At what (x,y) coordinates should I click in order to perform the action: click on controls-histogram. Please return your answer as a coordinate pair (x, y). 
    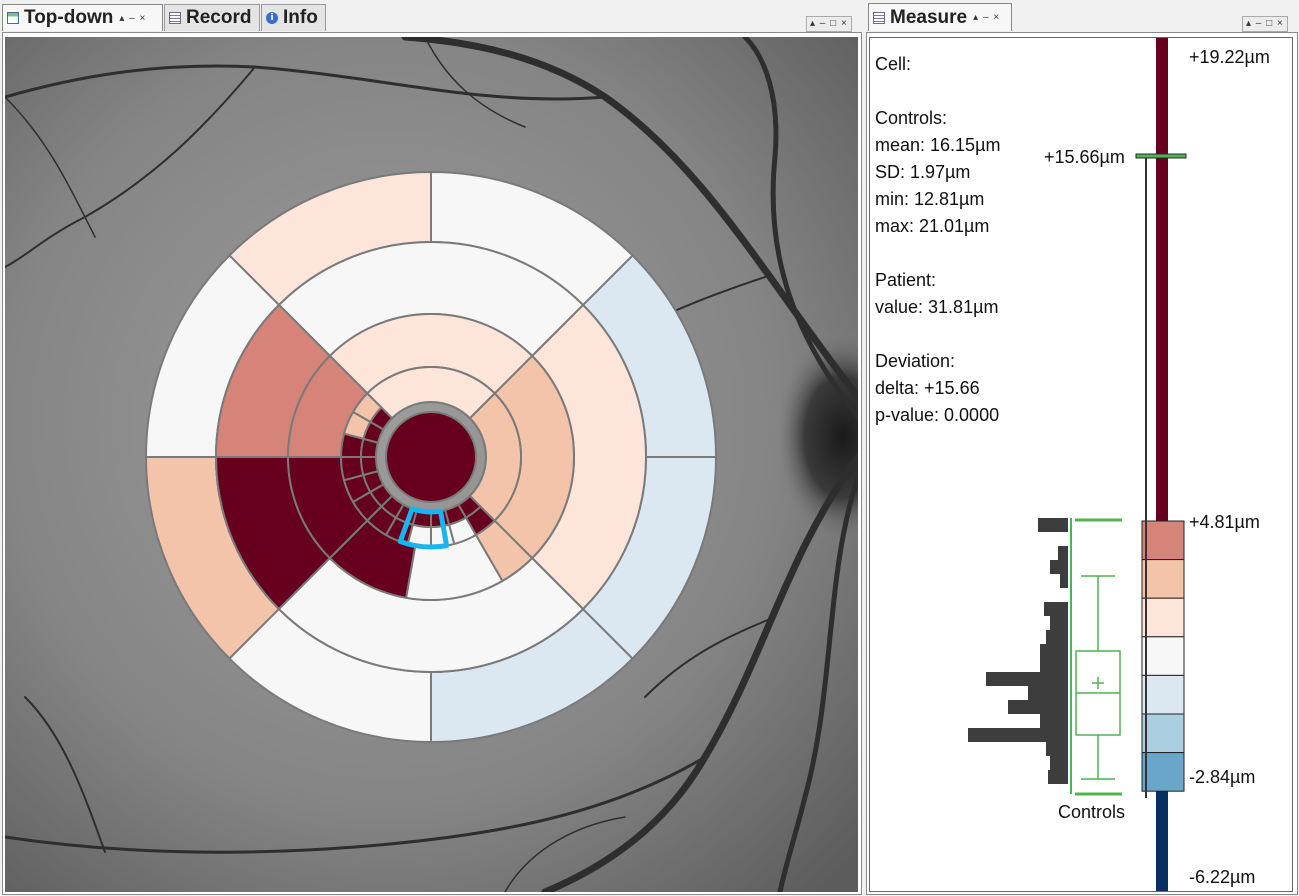
    Looking at the image, I should click on (1020, 656).